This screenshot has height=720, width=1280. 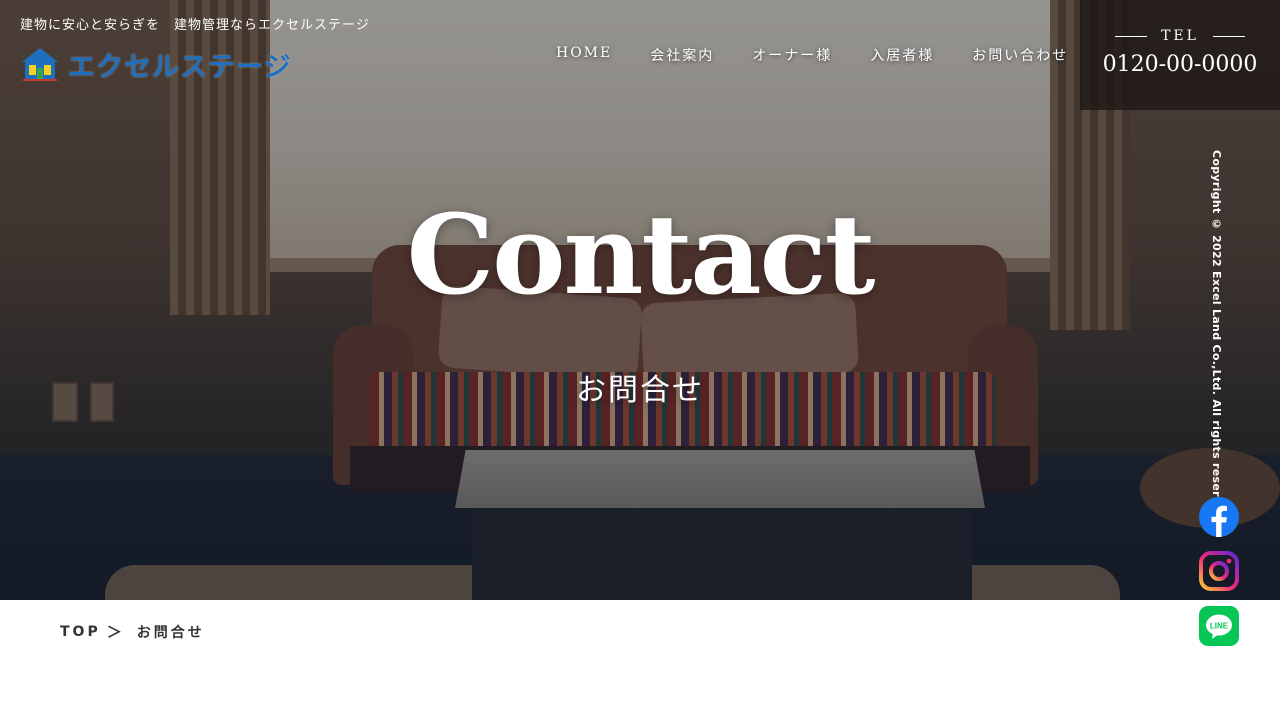 I want to click on nav-item-owner: オーナー様, so click(x=792, y=55).